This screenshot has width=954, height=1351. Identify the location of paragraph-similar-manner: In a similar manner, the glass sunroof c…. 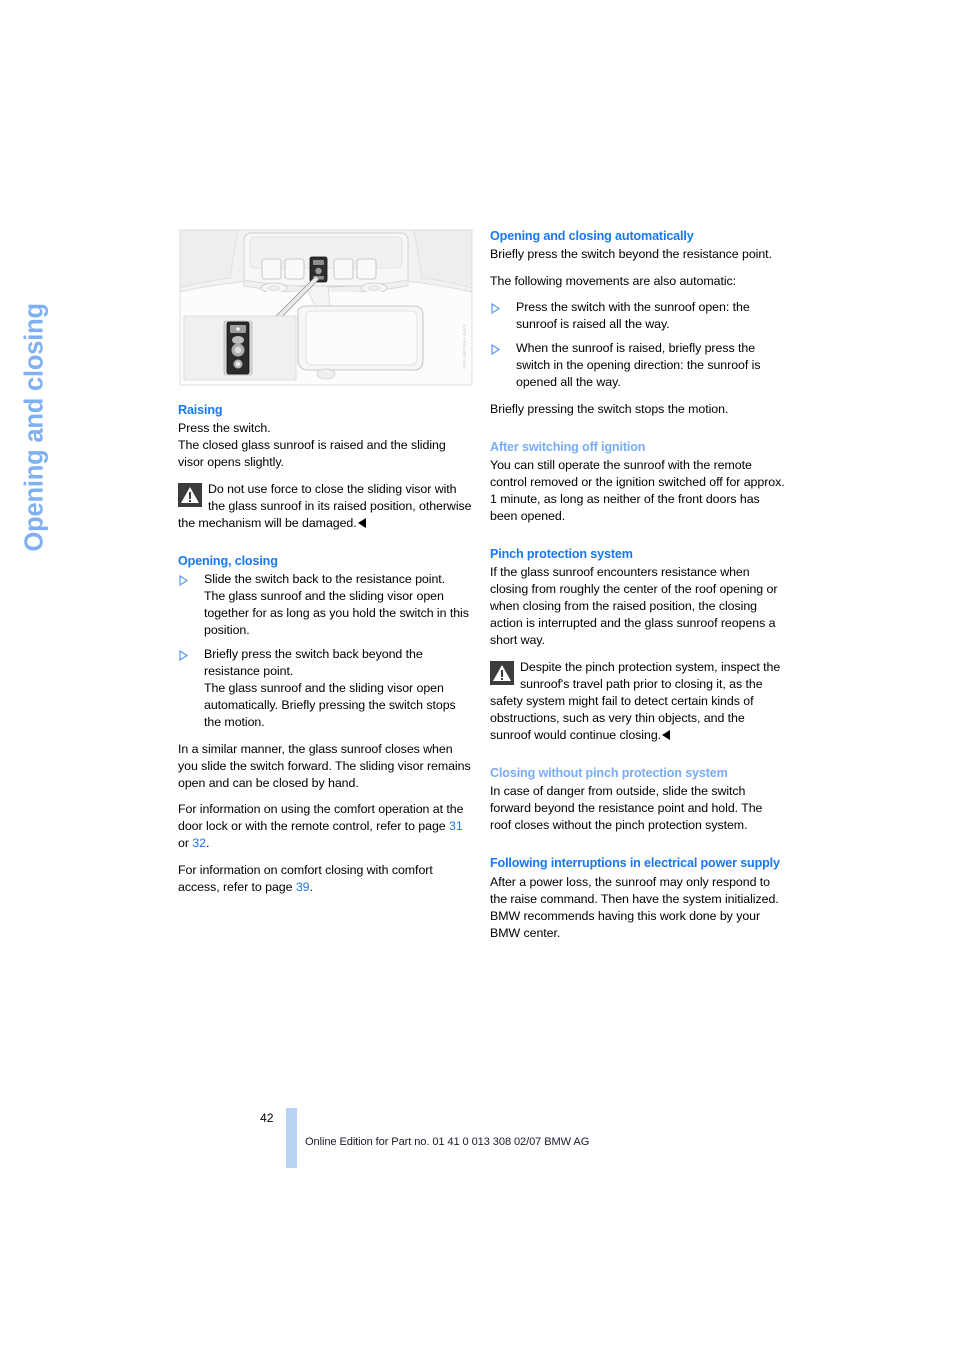
(324, 765).